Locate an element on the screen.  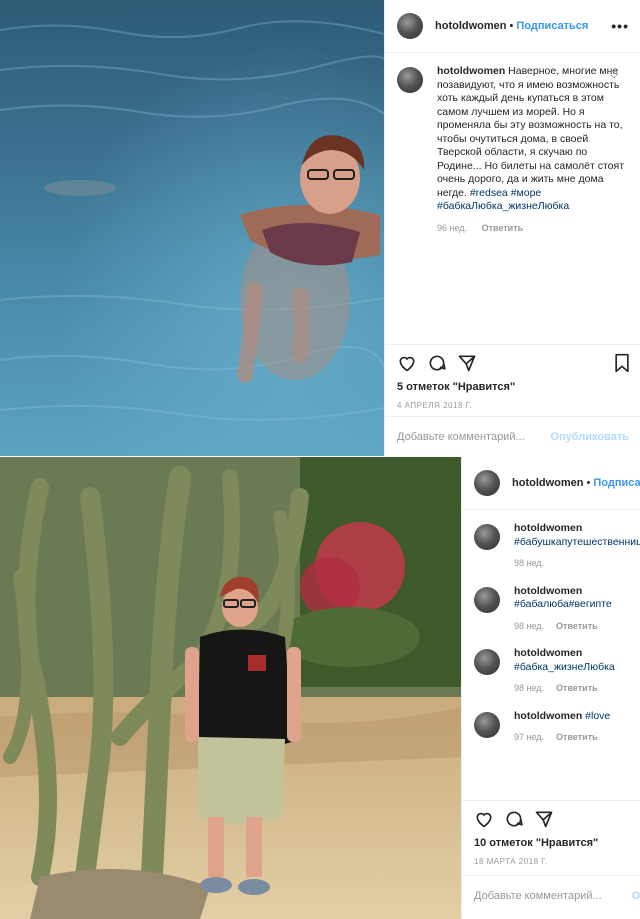
hashtag-link: #бабкаЛюбка_жизнеЛюбка is located at coordinates (503, 206).